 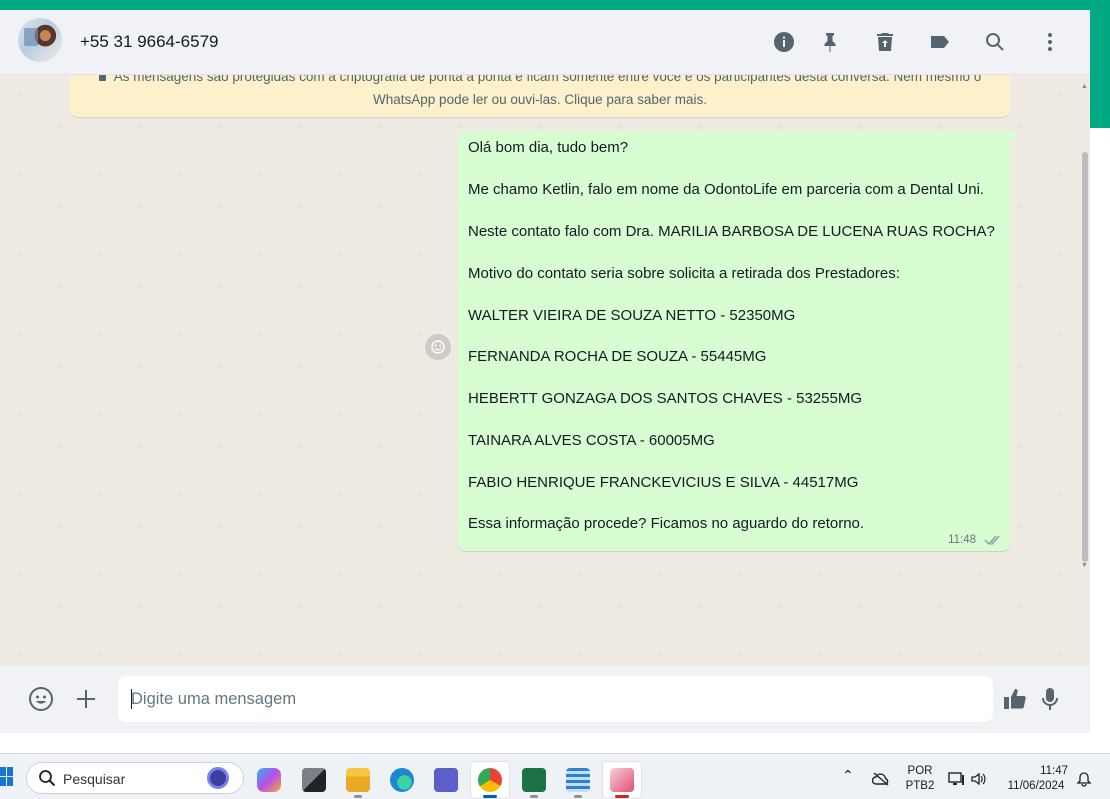 I want to click on message-line: FERNANDA ROCHA DE SOUZA - 55445MG, so click(x=617, y=356).